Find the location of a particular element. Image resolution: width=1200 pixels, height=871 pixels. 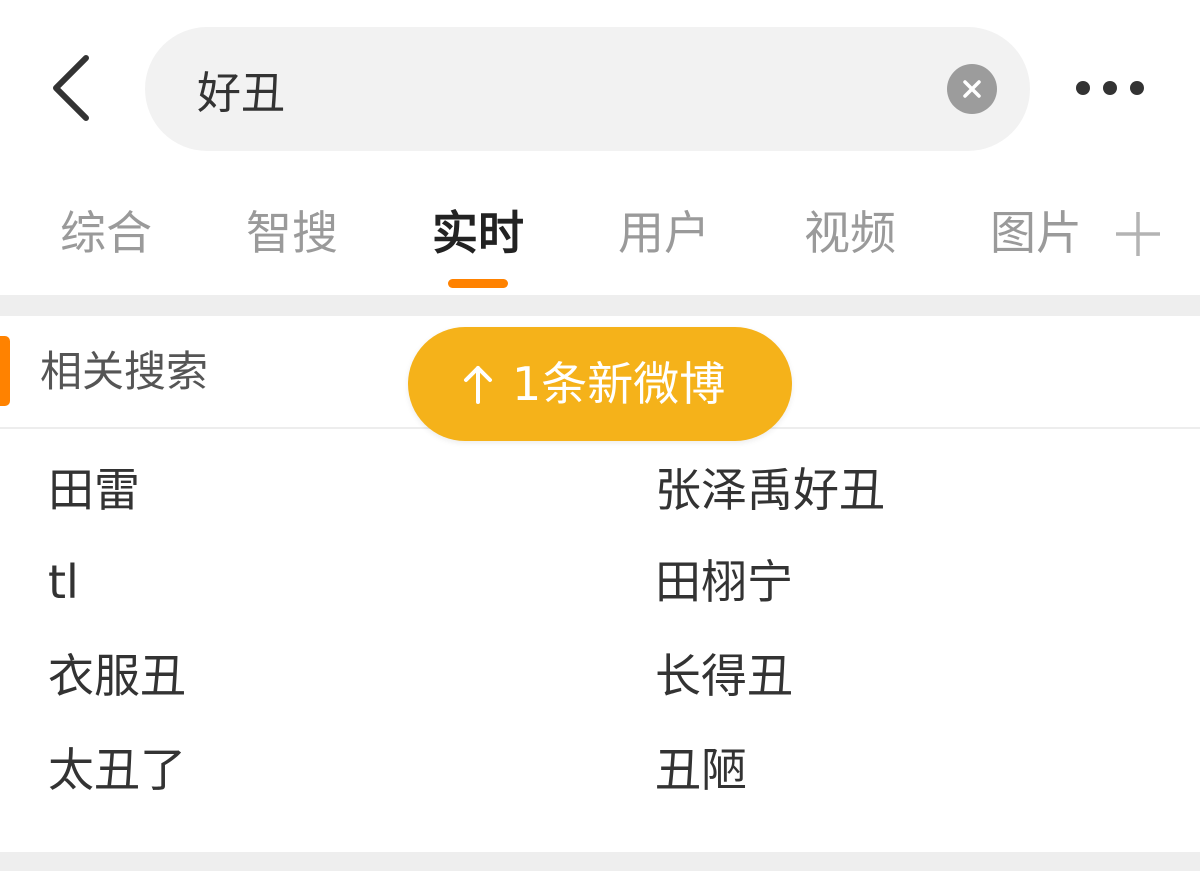

tab-bar: 综合 智搜 实时 用户 视频 图片 is located at coordinates (600, 235).